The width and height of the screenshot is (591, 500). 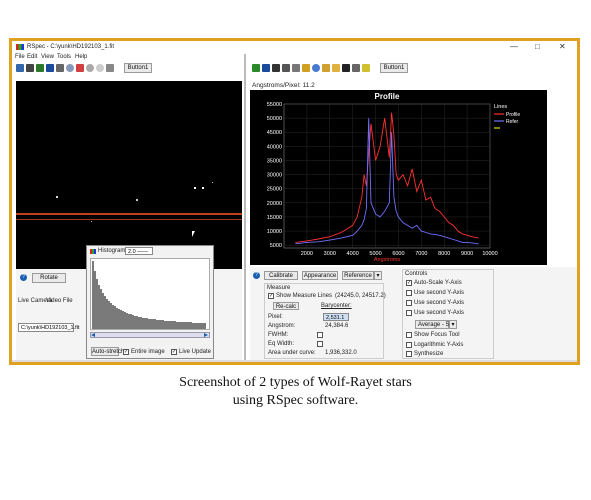 I want to click on fwhm-label: FWHM:, so click(x=278, y=335).